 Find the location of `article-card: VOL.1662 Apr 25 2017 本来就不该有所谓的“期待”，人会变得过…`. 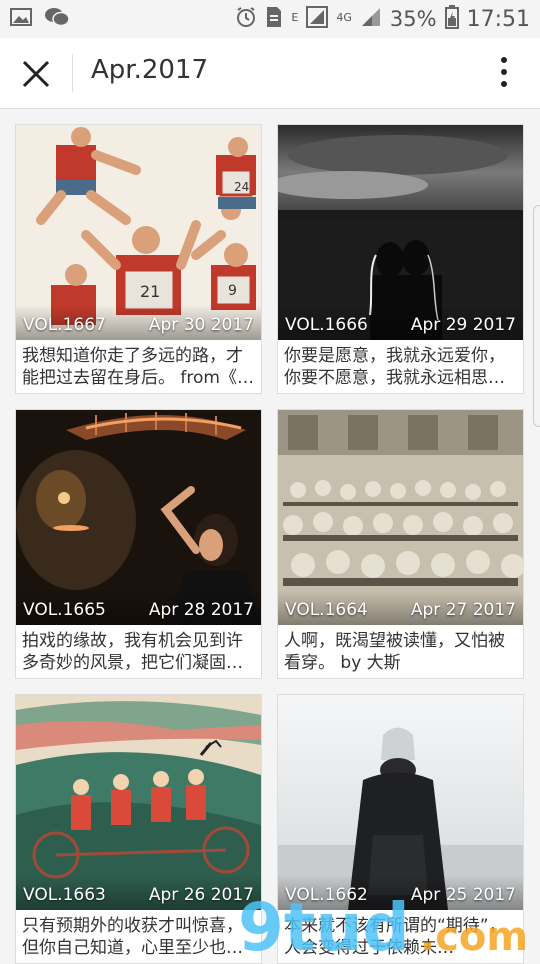

article-card: VOL.1662 Apr 25 2017 本来就不该有所谓的“期待”，人会变得过… is located at coordinates (400, 829).